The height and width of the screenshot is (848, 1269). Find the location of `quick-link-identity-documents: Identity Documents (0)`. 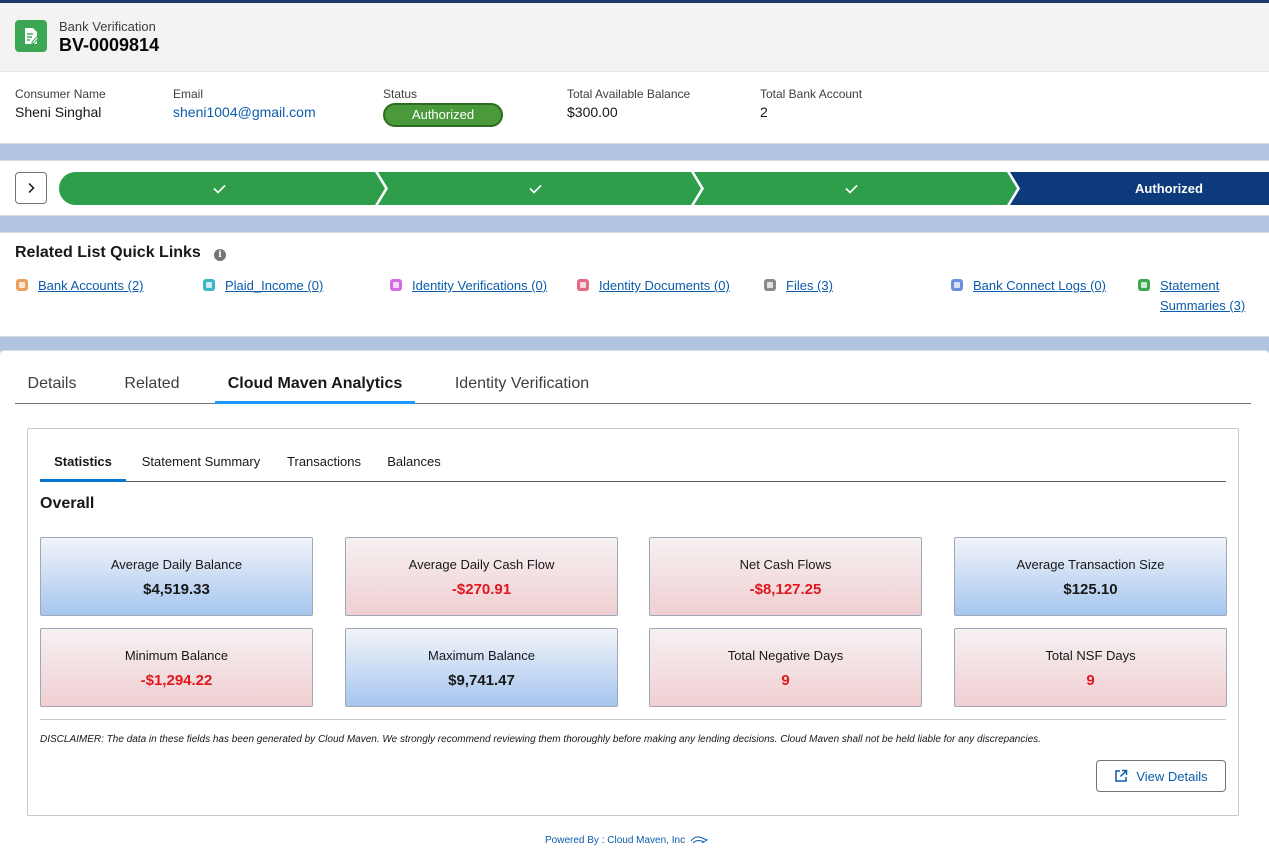

quick-link-identity-documents: Identity Documents (0) is located at coordinates (653, 286).